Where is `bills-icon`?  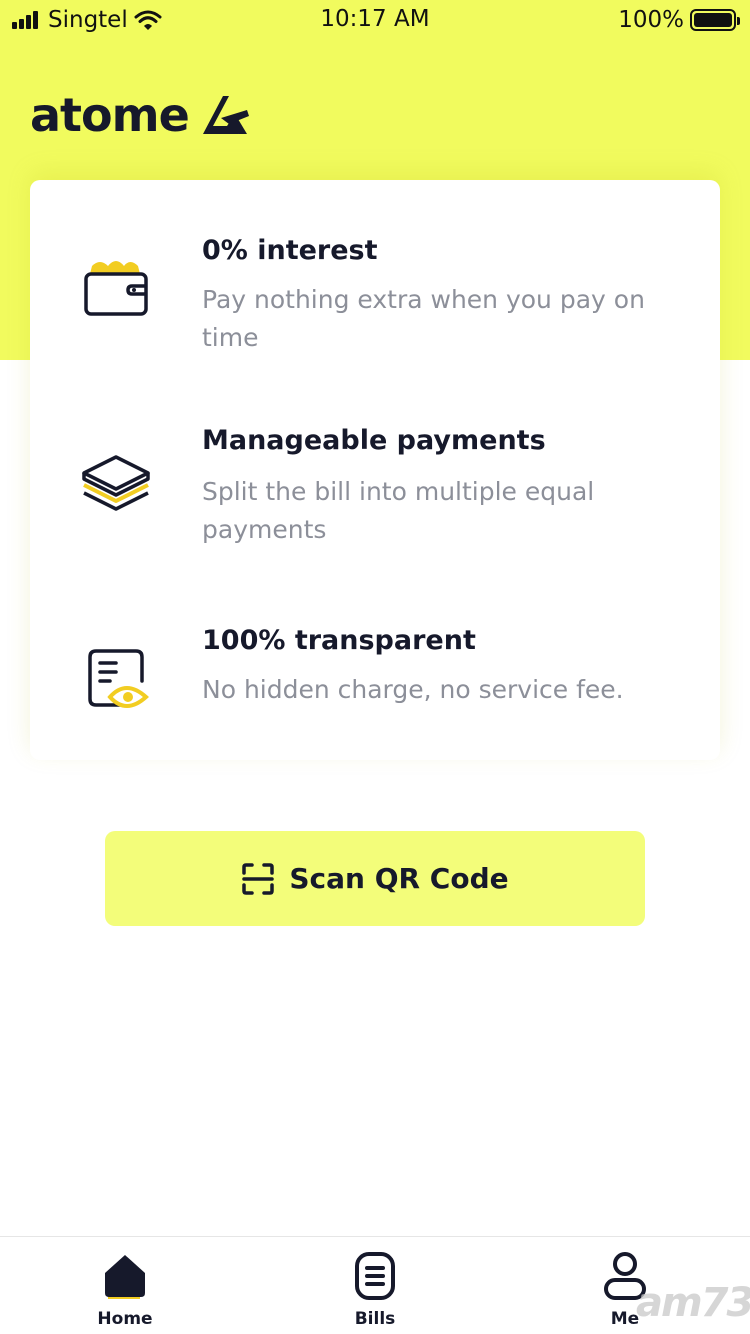 bills-icon is located at coordinates (375, 1276).